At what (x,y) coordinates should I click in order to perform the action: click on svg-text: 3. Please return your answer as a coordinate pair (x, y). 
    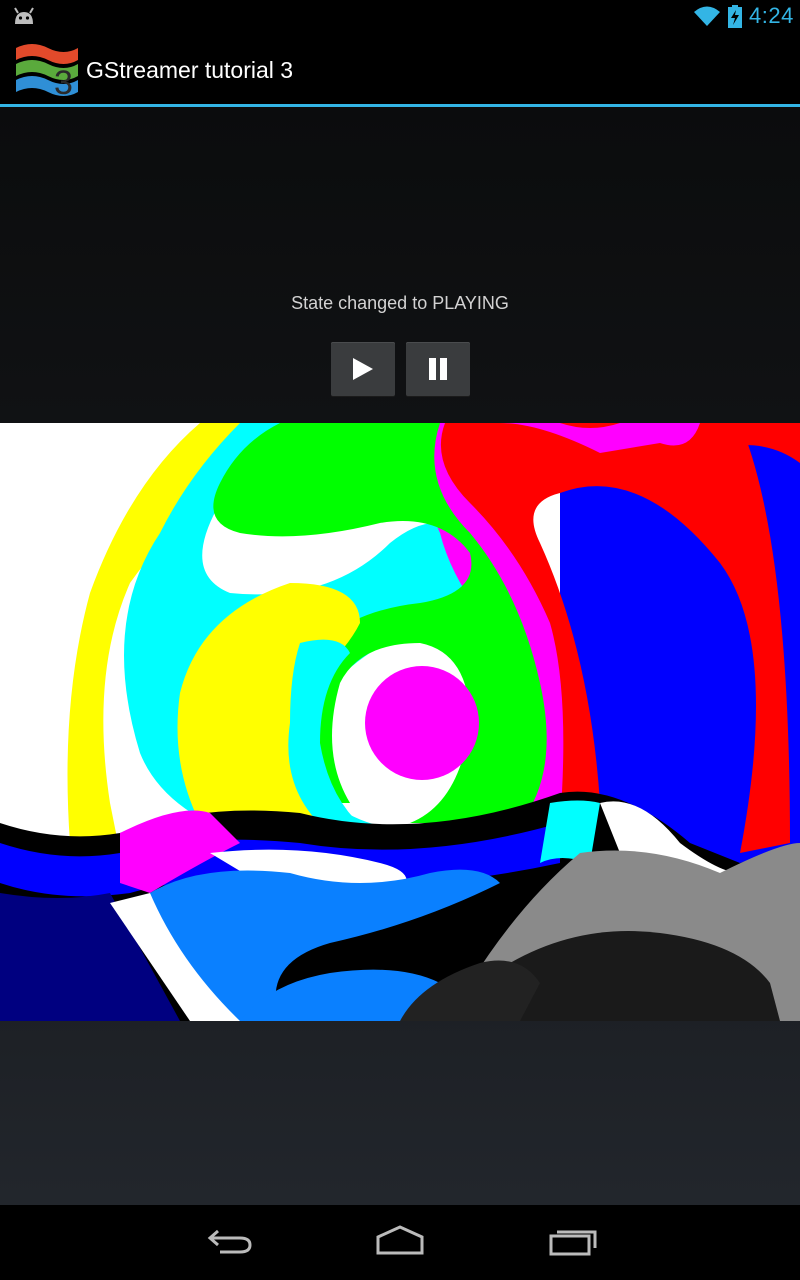
    Looking at the image, I should click on (63, 83).